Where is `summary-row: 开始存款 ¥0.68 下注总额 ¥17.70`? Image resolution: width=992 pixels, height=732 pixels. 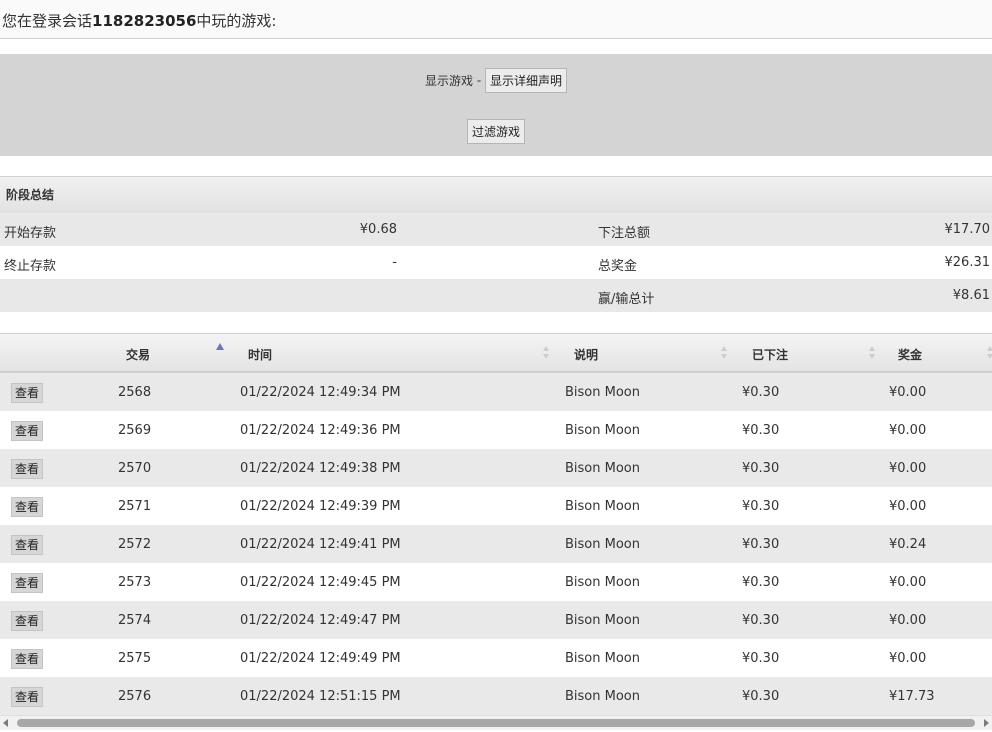
summary-row: 开始存款 ¥0.68 下注总额 ¥17.70 is located at coordinates (496, 229).